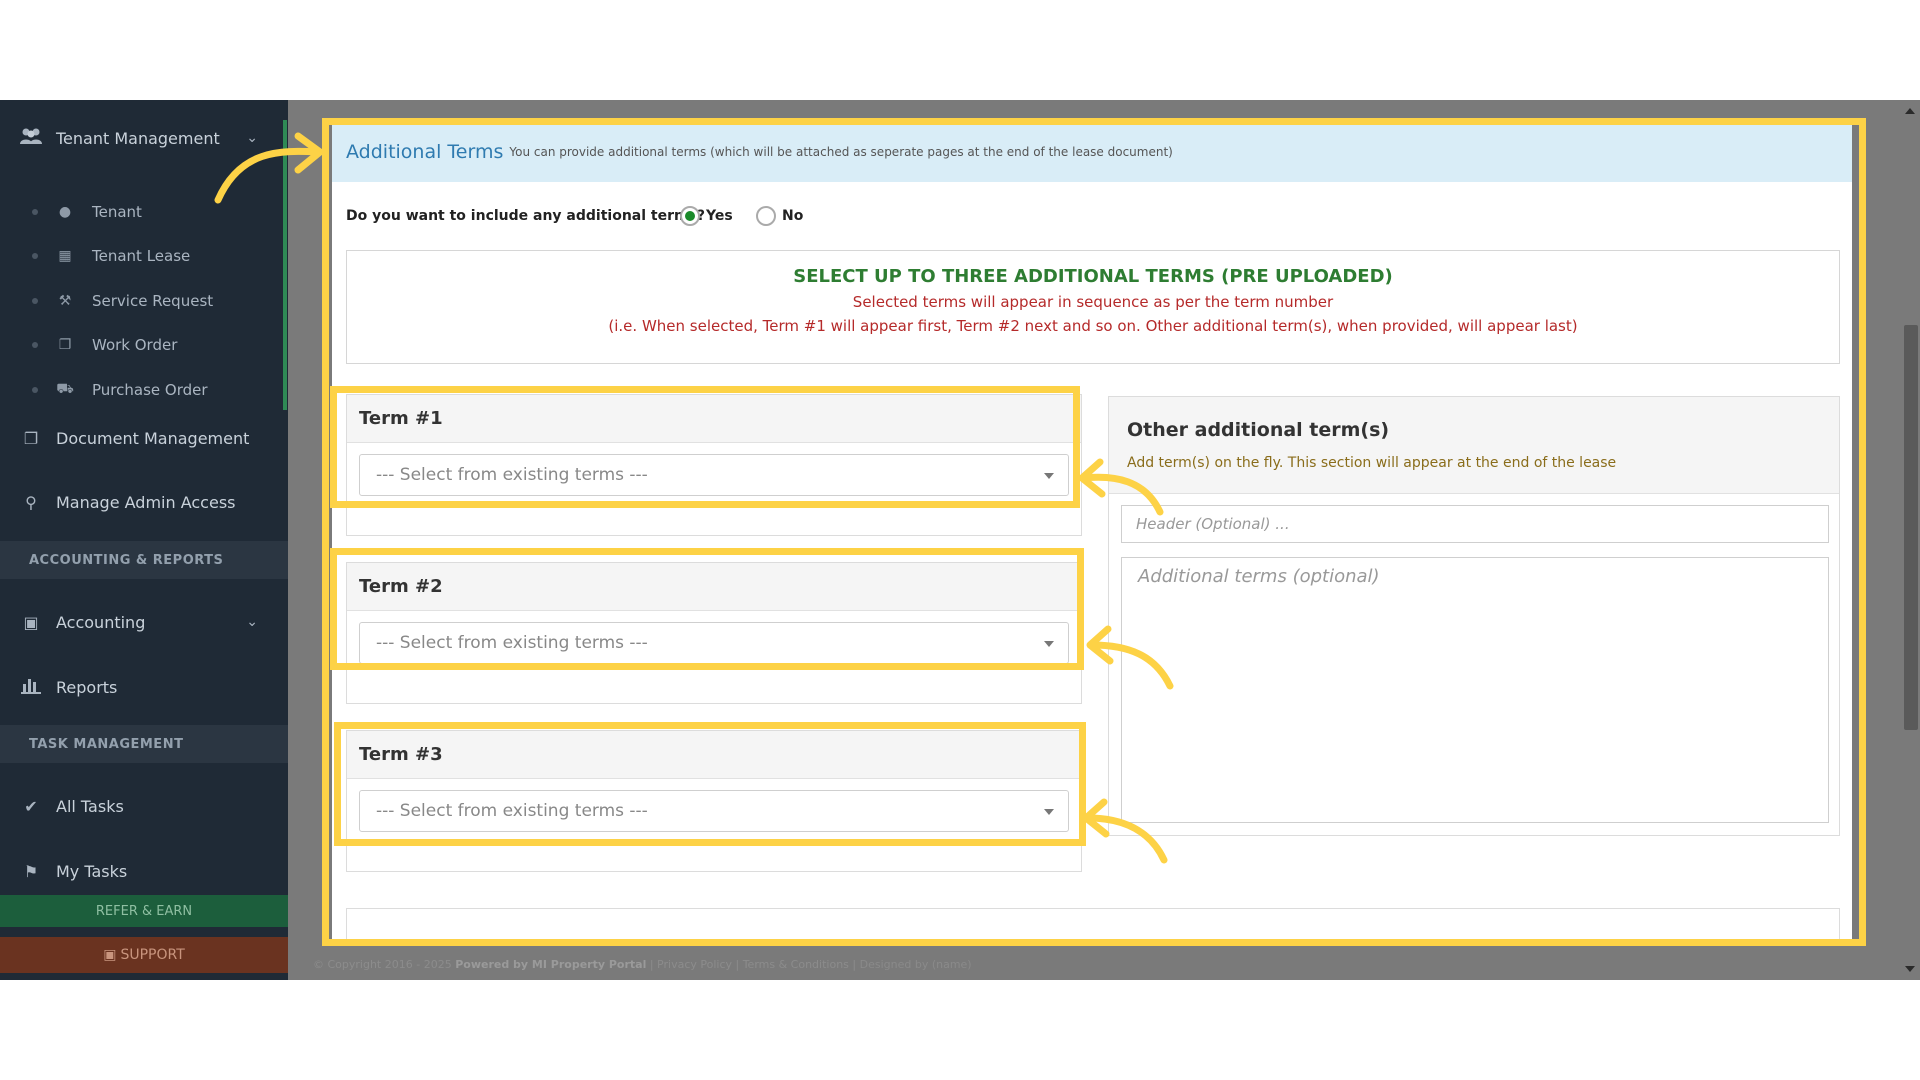 The width and height of the screenshot is (1920, 1080). Describe the element at coordinates (101, 622) in the screenshot. I see `sidebar-item-label: Accounting` at that location.